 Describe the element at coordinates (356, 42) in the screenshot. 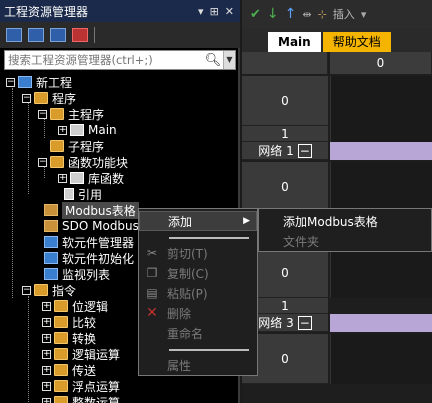

I see `tab-help-doc: 帮助文档` at that location.